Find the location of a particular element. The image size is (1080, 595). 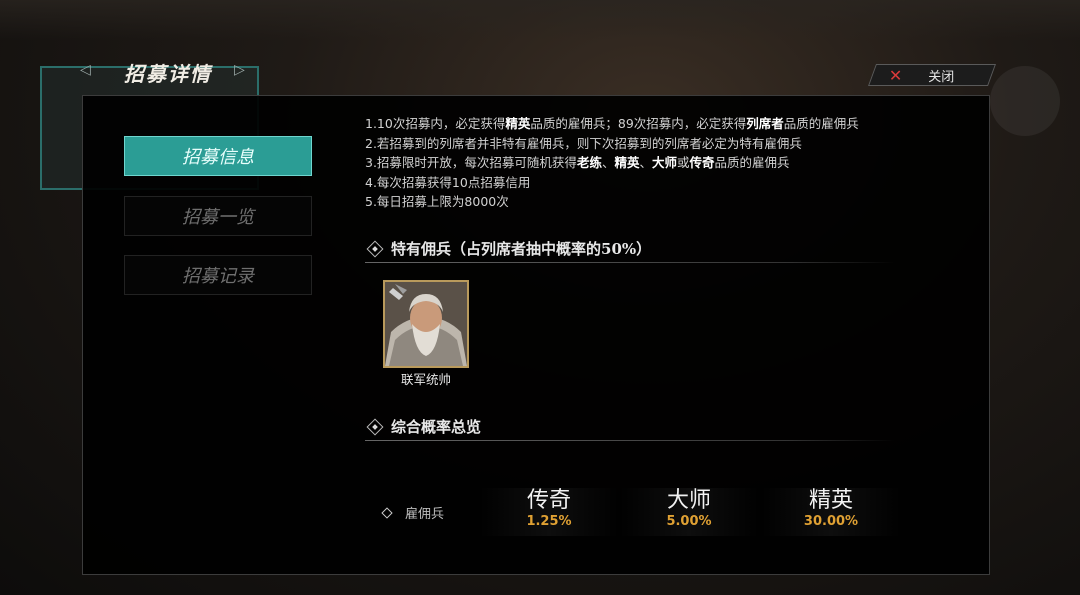

rule-line-3: 3.招募限时开放，每次招募可随机获得老练、精英、大师或传奇品质的雇佣兵 is located at coordinates (577, 162).